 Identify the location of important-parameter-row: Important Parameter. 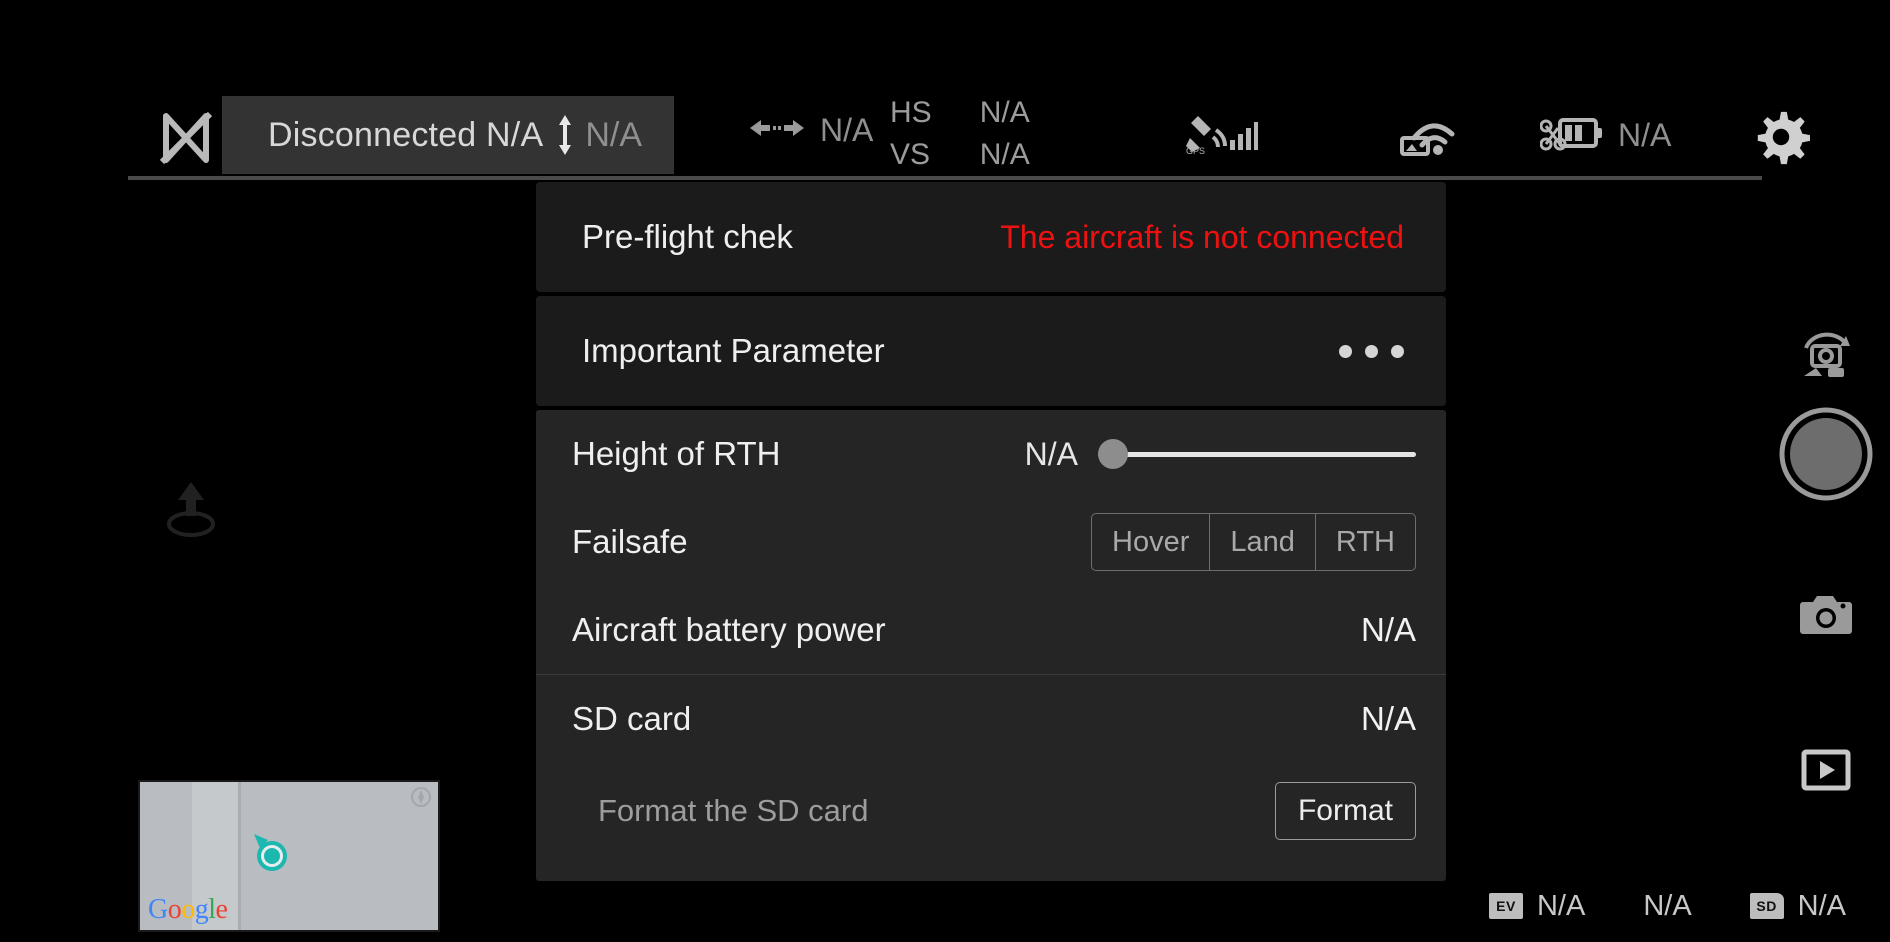
(991, 351).